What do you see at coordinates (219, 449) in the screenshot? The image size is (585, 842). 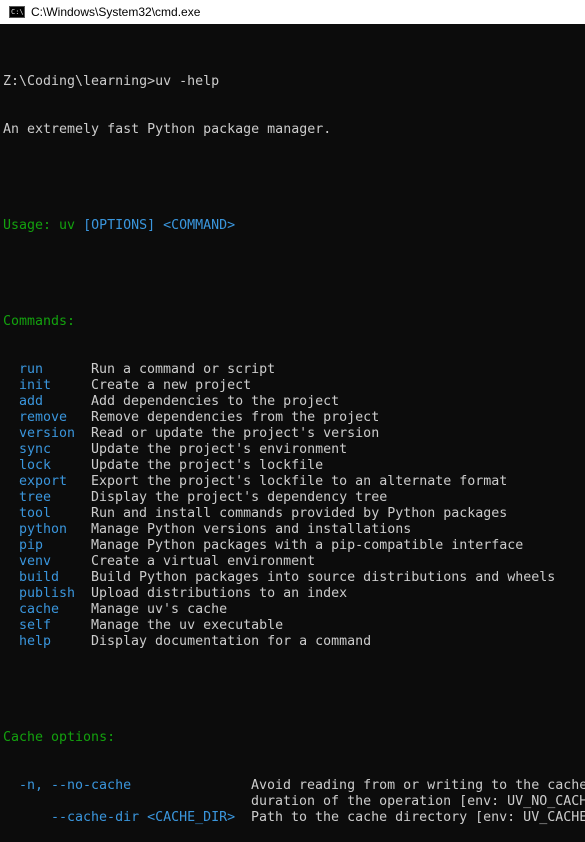 I see `command-description: Update the project's environment` at bounding box center [219, 449].